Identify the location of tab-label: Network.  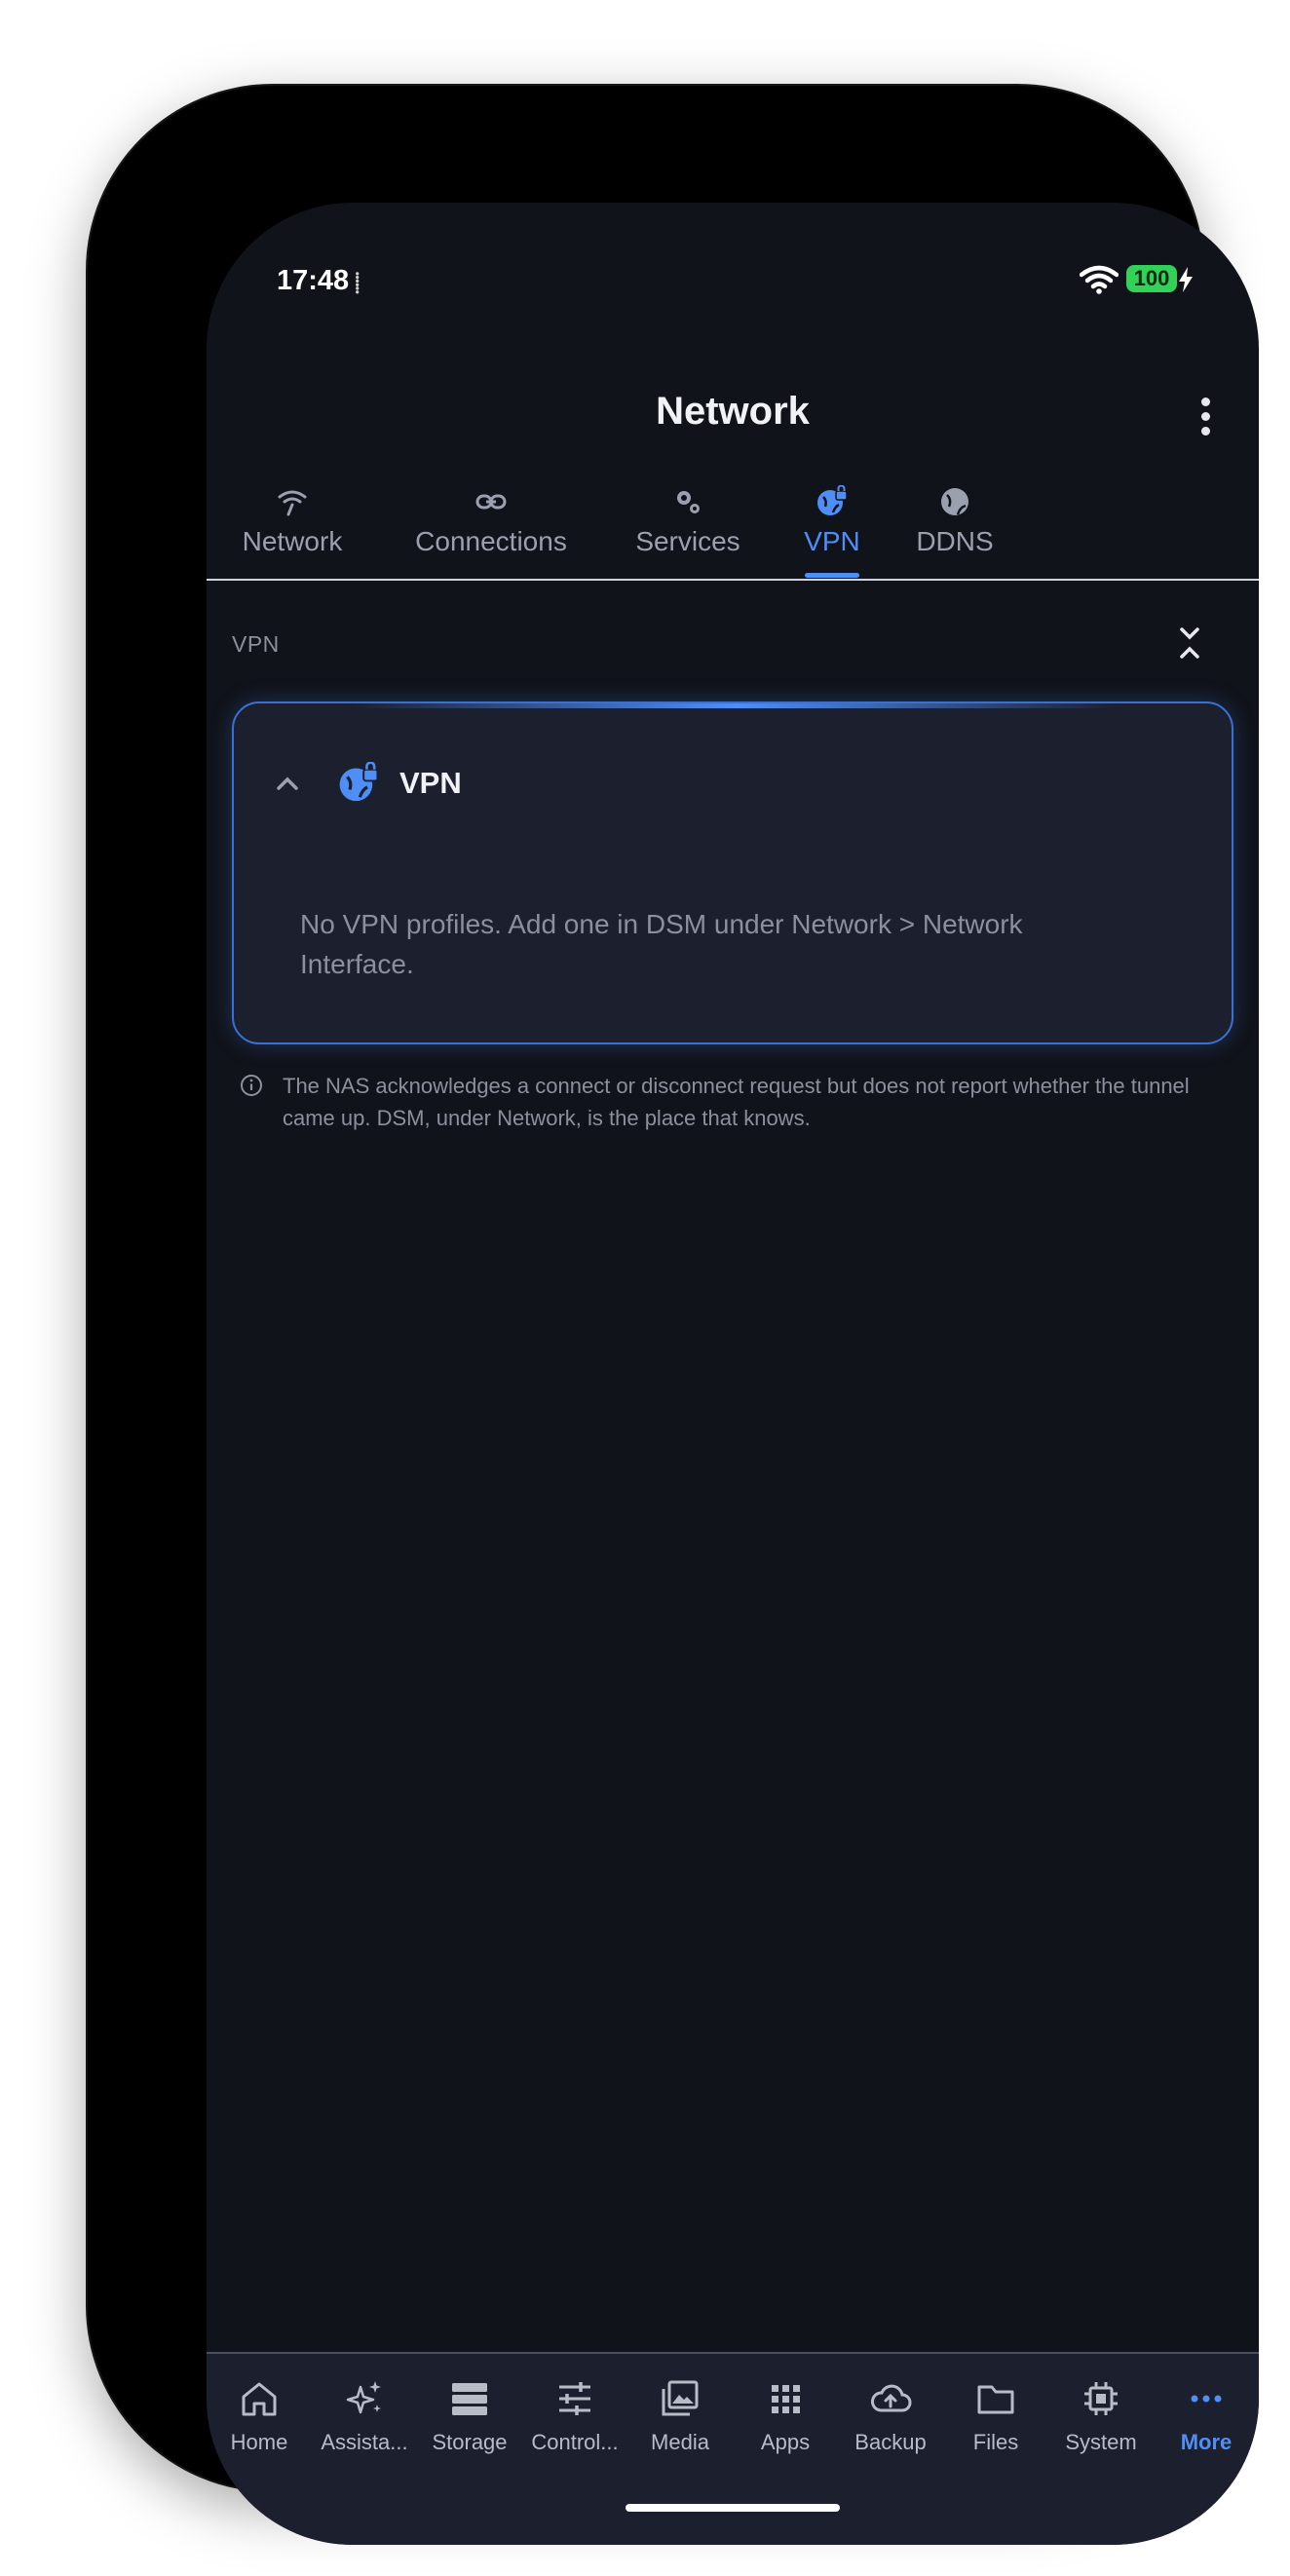
(292, 541).